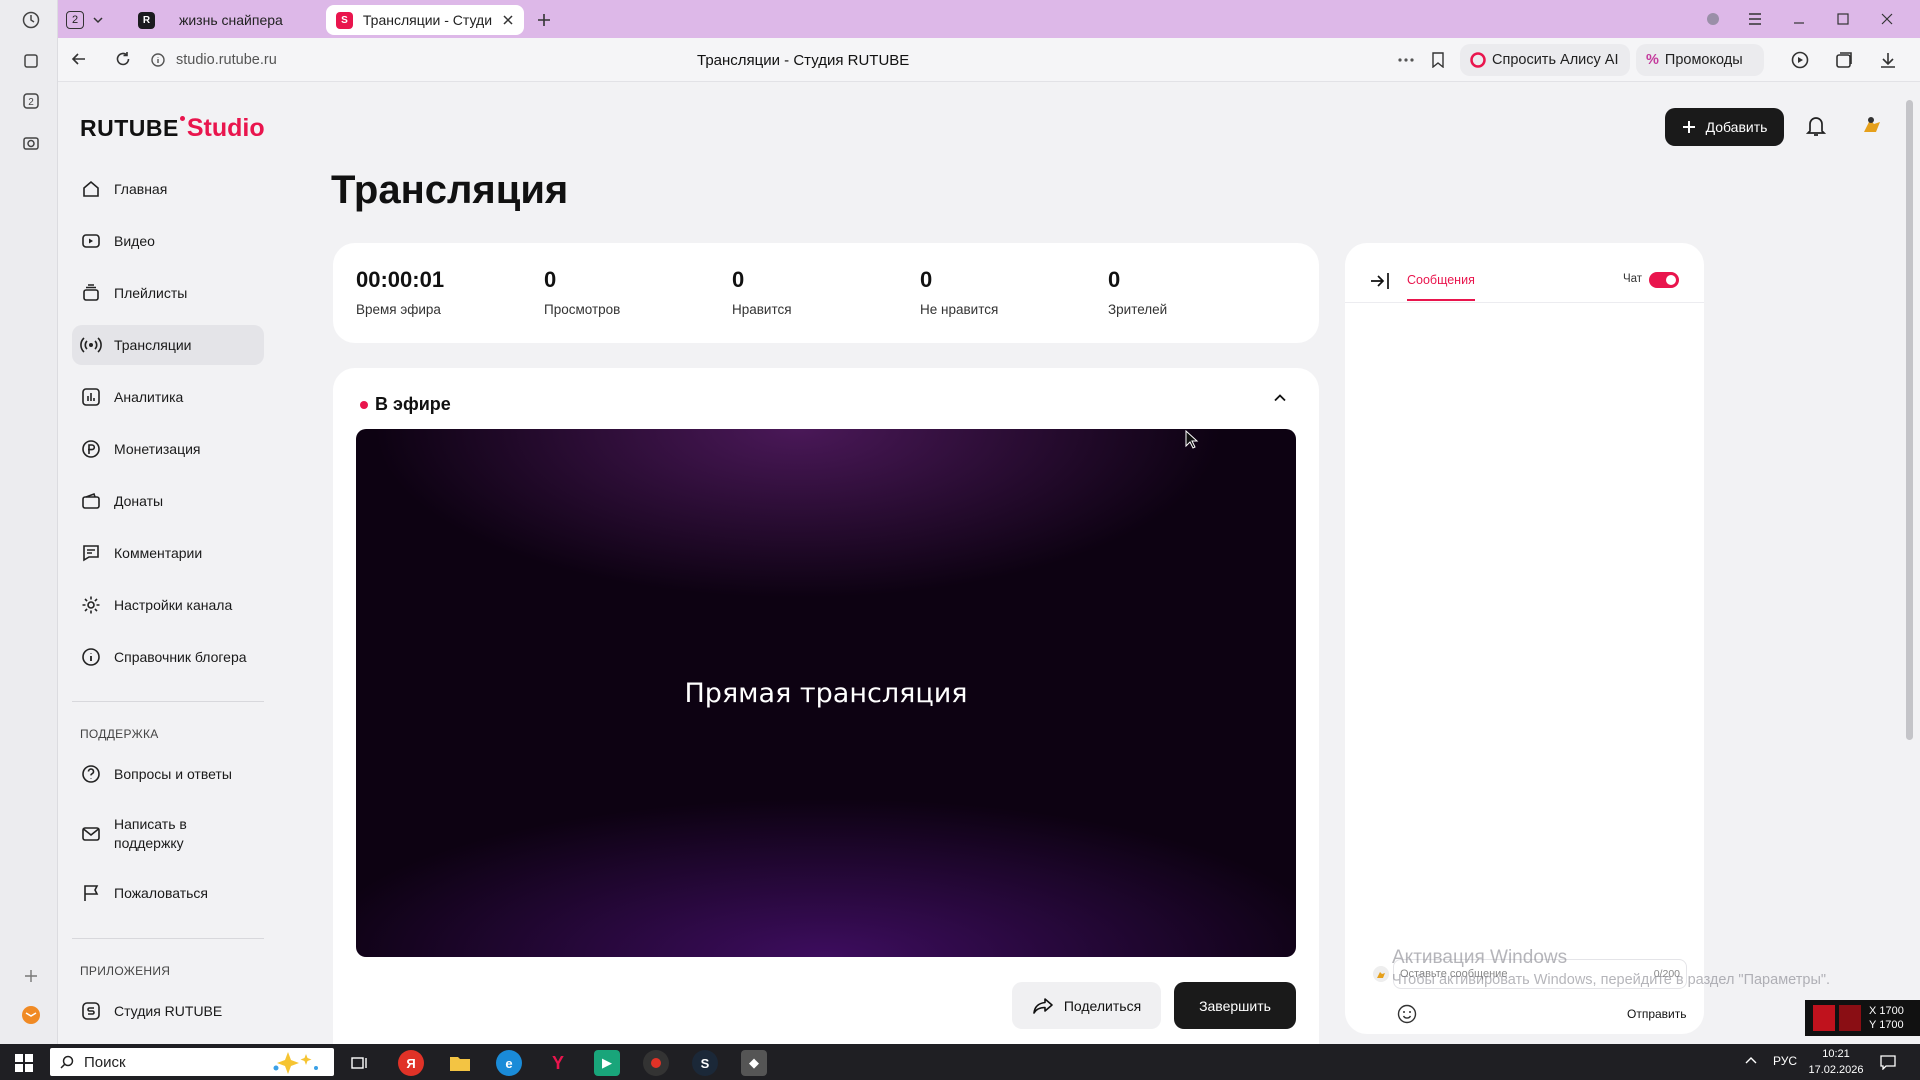 Image resolution: width=1920 pixels, height=1080 pixels. I want to click on stat-likes: 0 Нравится, so click(762, 292).